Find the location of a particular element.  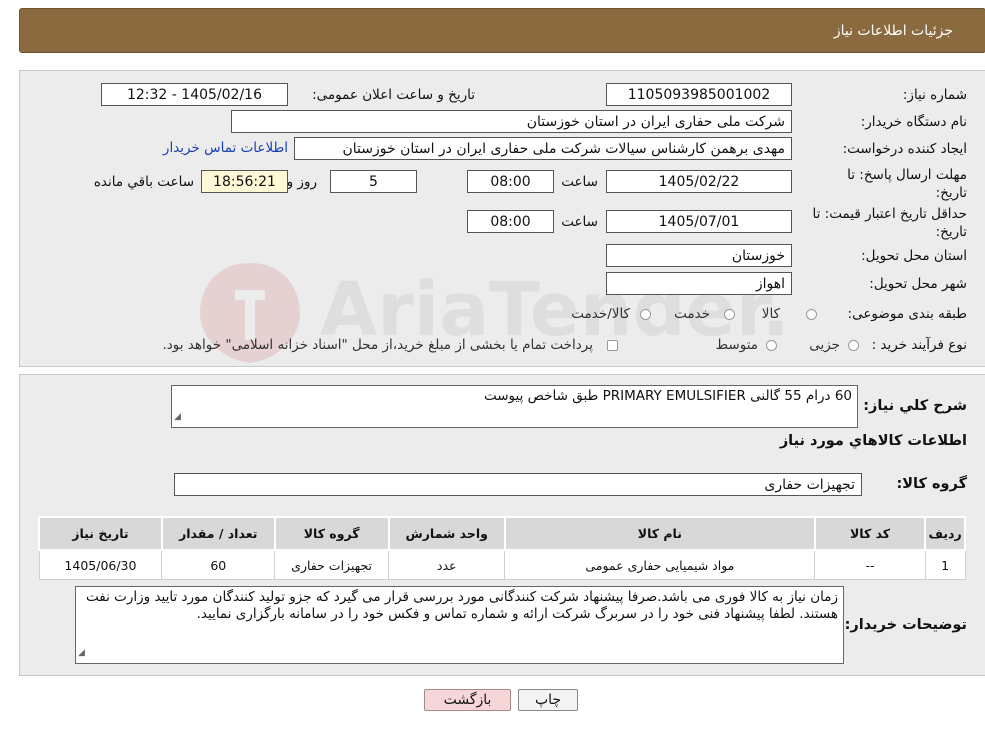

goods-group-label: گروه کالا: is located at coordinates (931, 484).